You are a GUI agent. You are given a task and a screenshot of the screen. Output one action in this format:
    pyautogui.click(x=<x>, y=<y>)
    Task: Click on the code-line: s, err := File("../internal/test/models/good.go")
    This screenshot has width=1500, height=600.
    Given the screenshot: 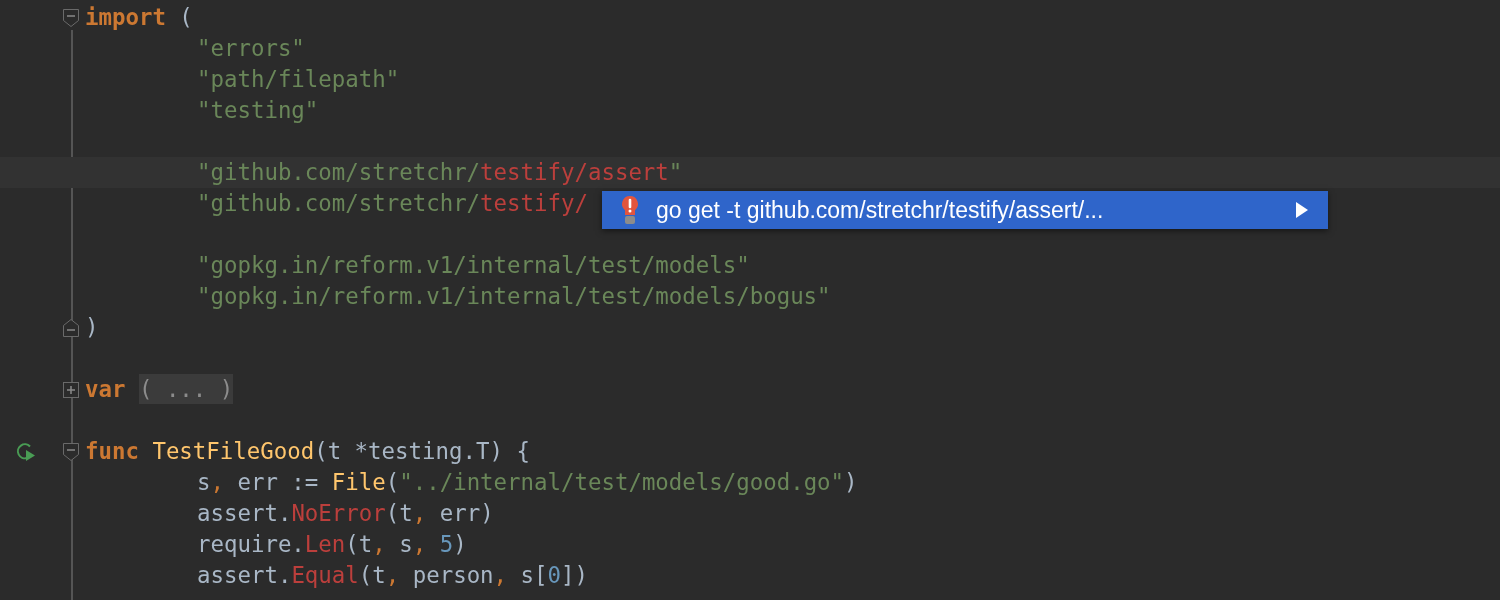 What is the action you would take?
    pyautogui.click(x=527, y=482)
    